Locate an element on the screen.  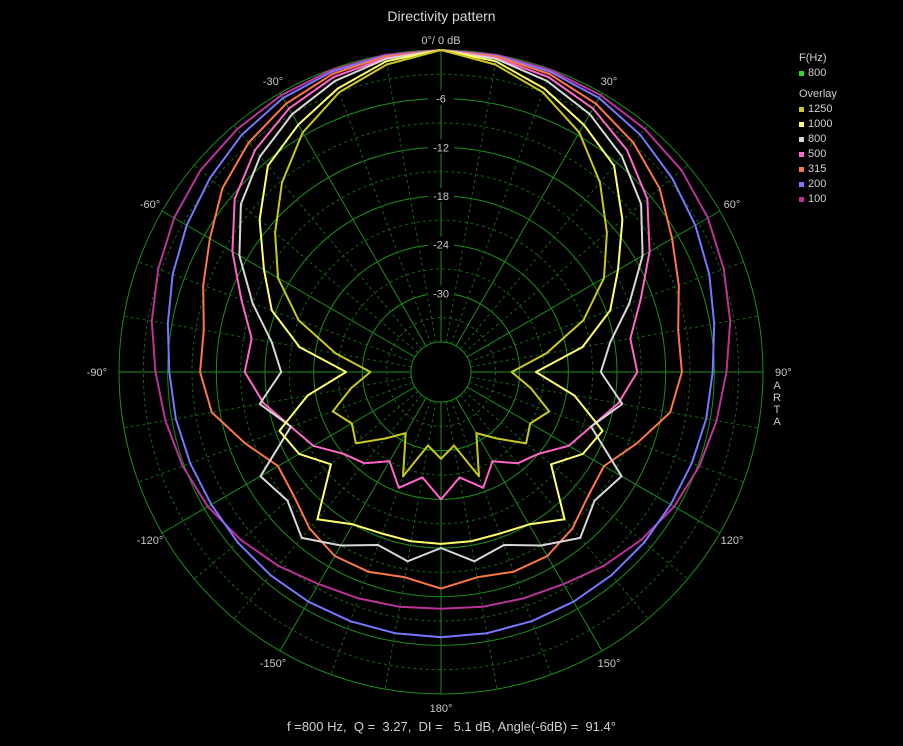
legend-item: 800 is located at coordinates (818, 139).